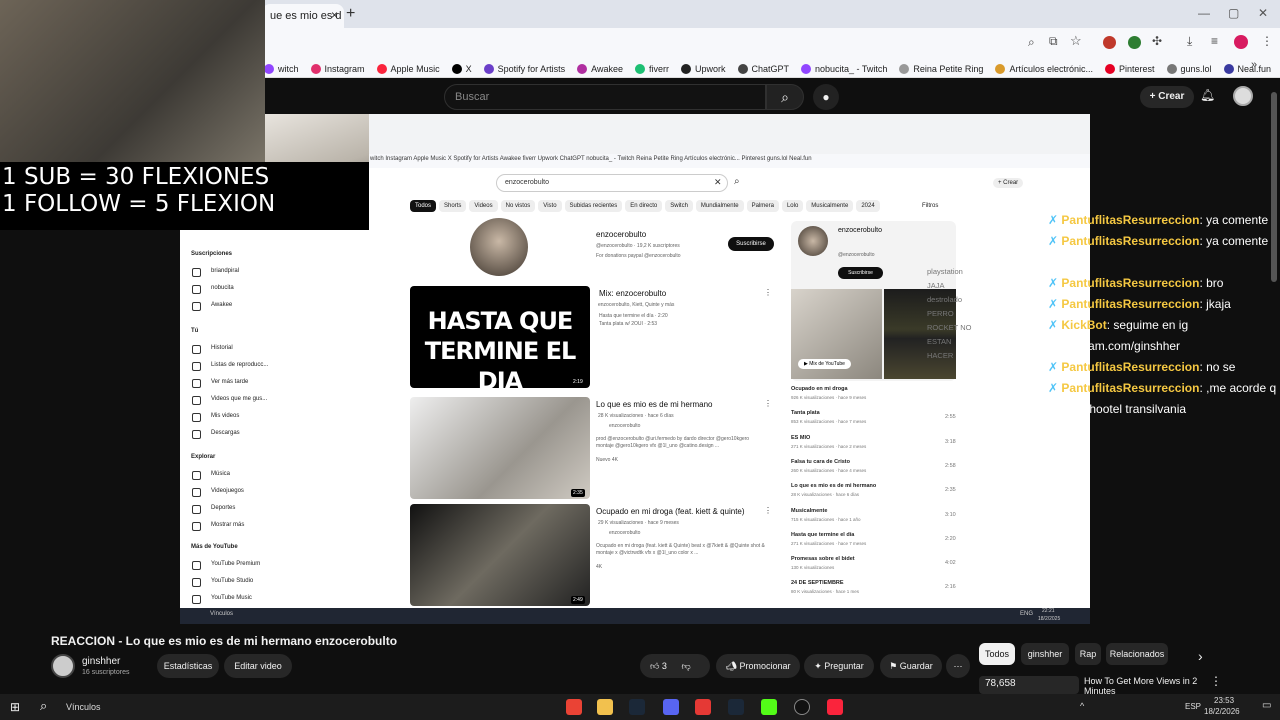 The width and height of the screenshot is (1280, 720). What do you see at coordinates (873, 535) in the screenshot?
I see `list-item-title: Hasta que termine el día` at bounding box center [873, 535].